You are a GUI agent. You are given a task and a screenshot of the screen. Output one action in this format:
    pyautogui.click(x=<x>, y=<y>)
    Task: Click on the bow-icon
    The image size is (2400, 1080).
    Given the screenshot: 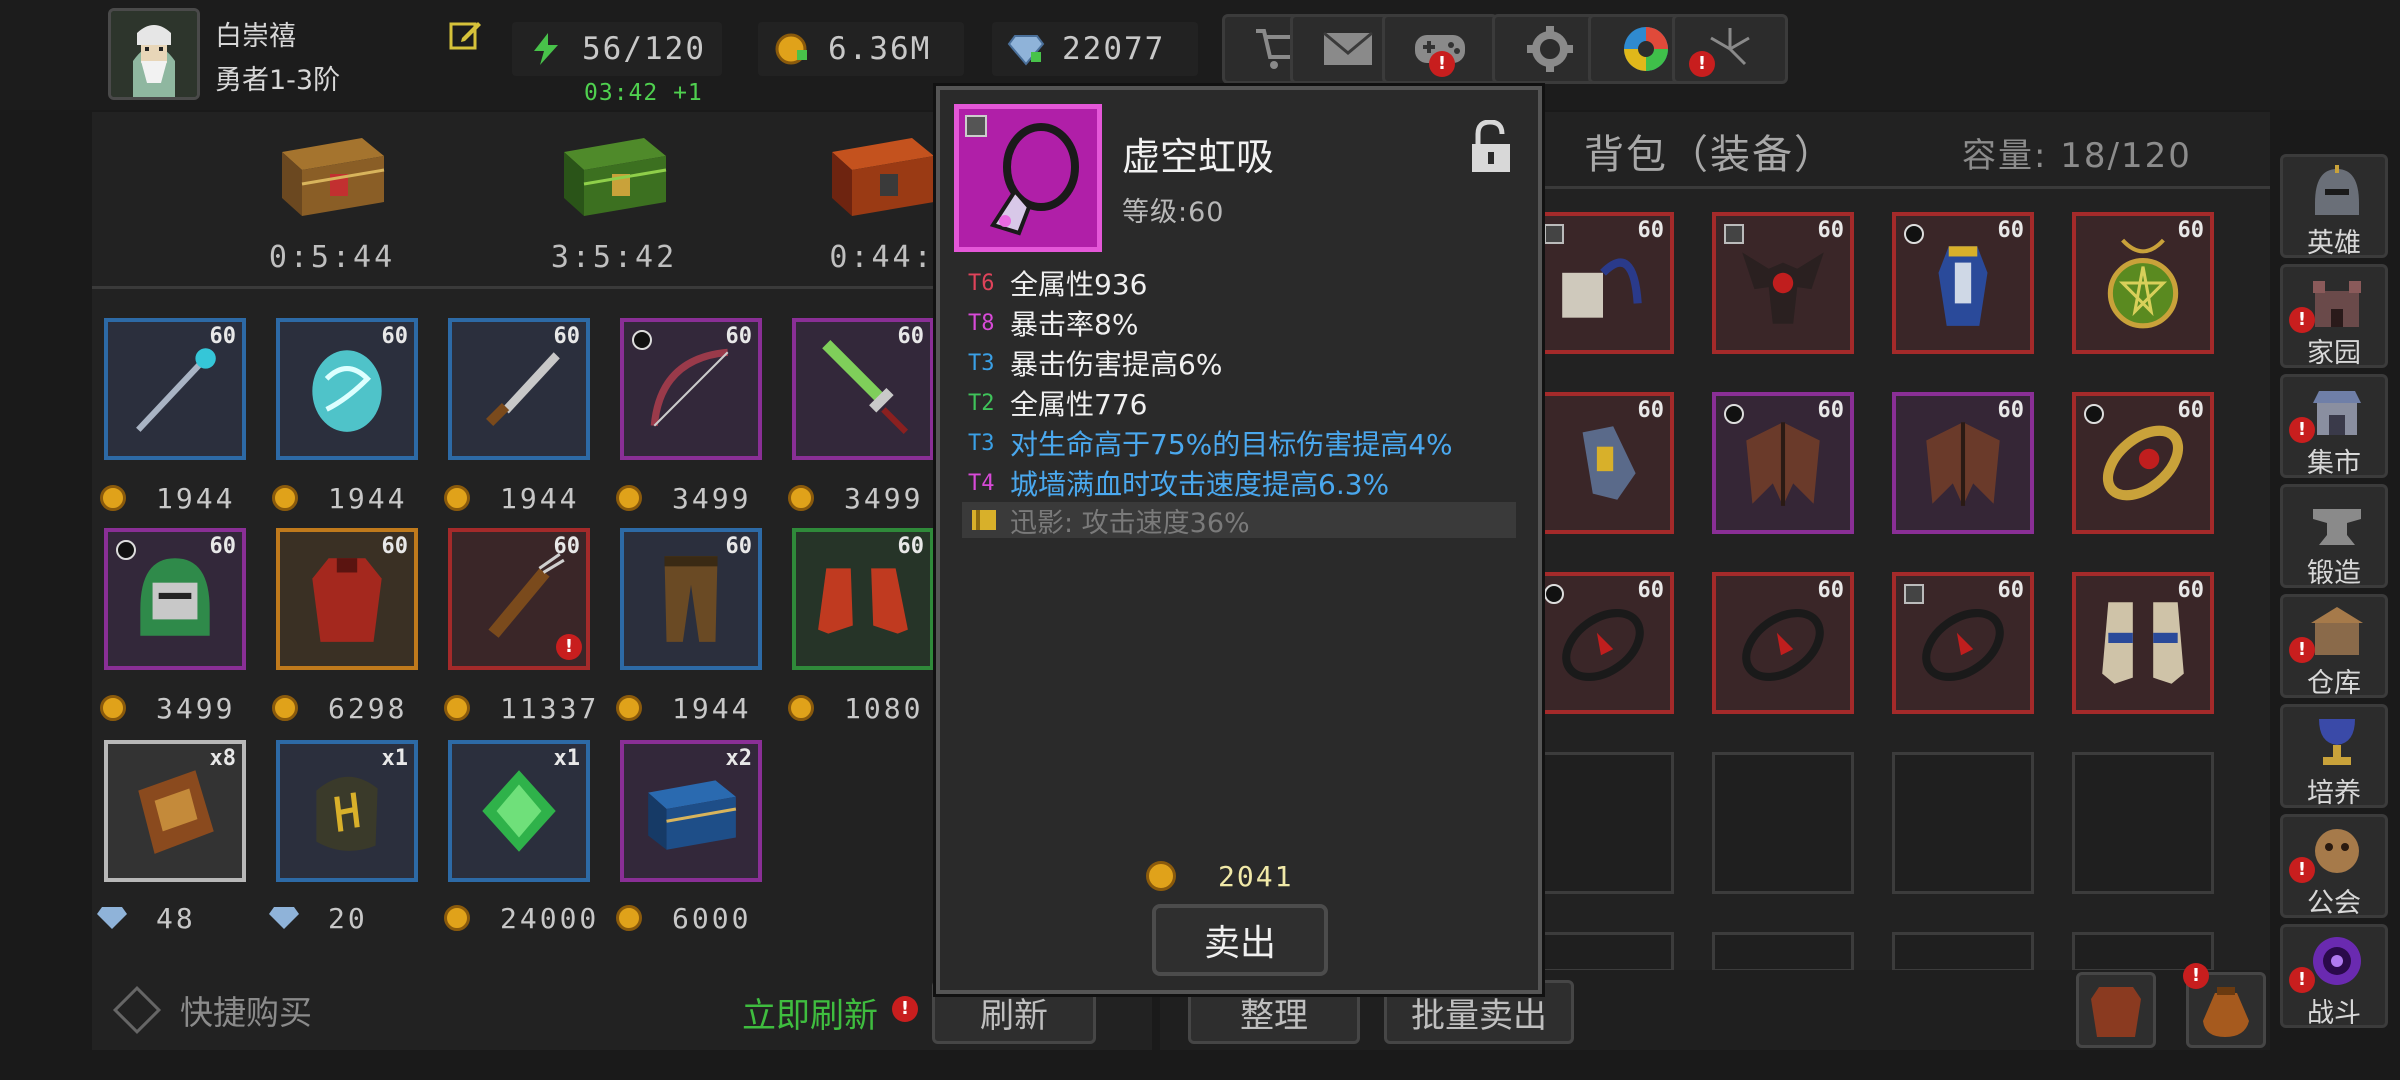 What is the action you would take?
    pyautogui.click(x=689, y=387)
    